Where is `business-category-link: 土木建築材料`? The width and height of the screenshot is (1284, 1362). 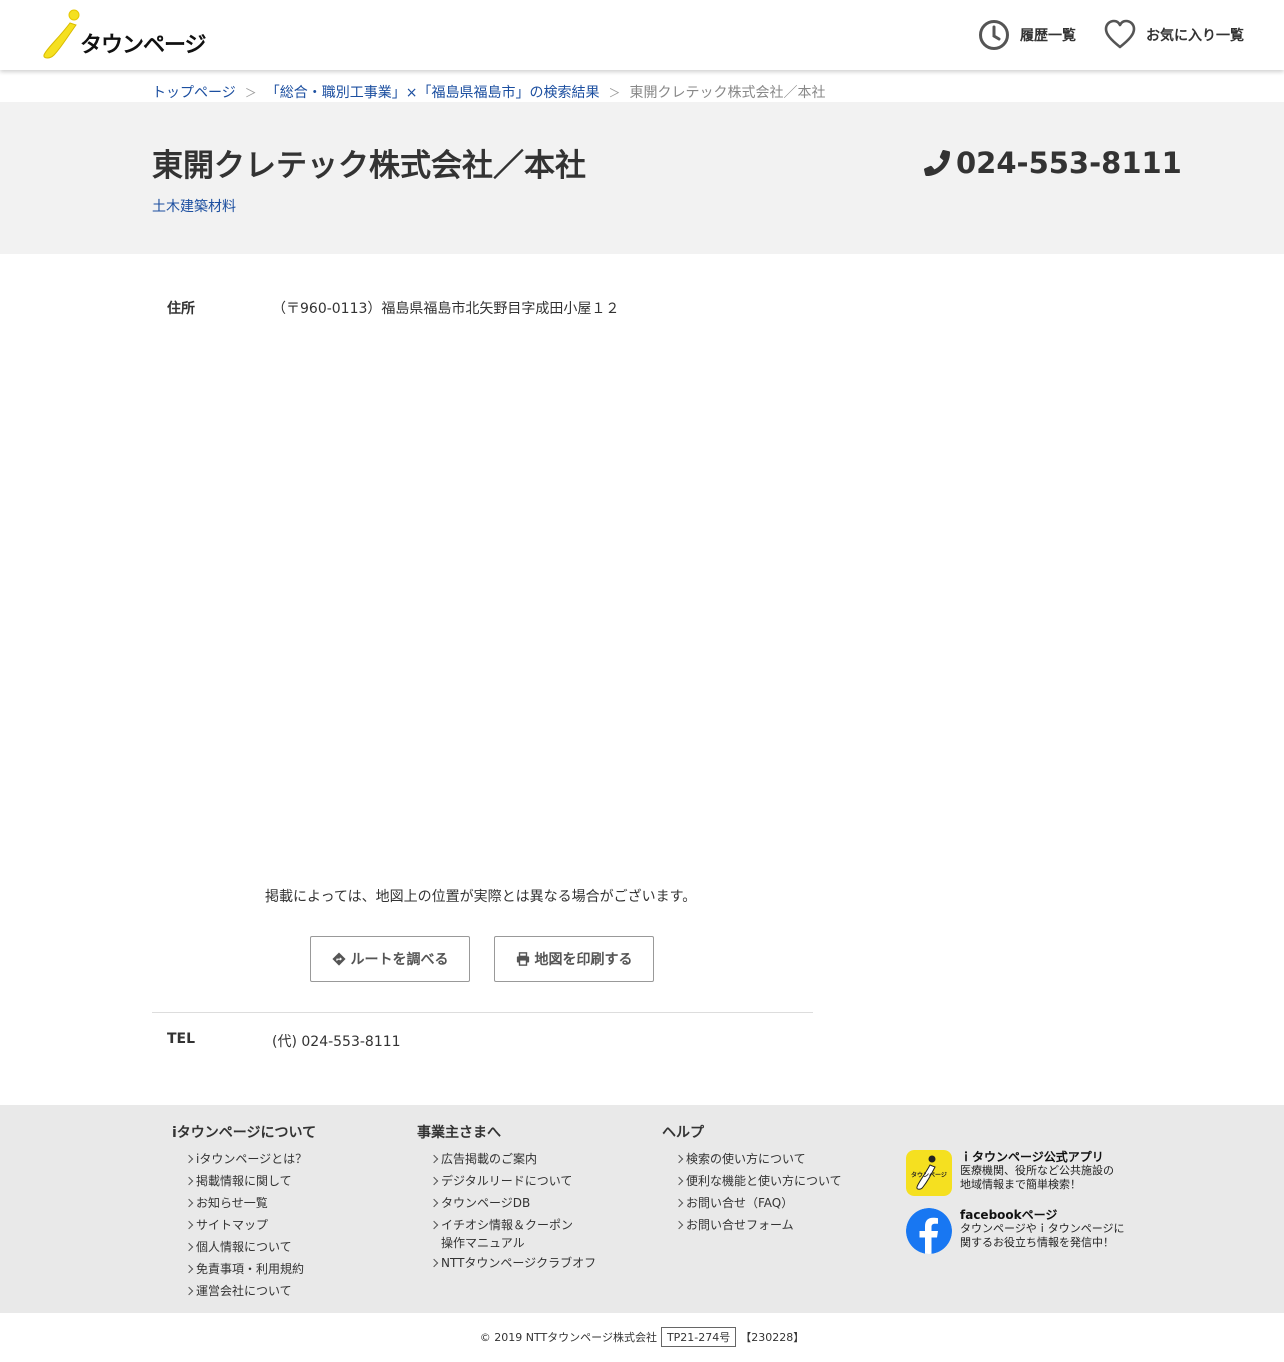 business-category-link: 土木建築材料 is located at coordinates (194, 206).